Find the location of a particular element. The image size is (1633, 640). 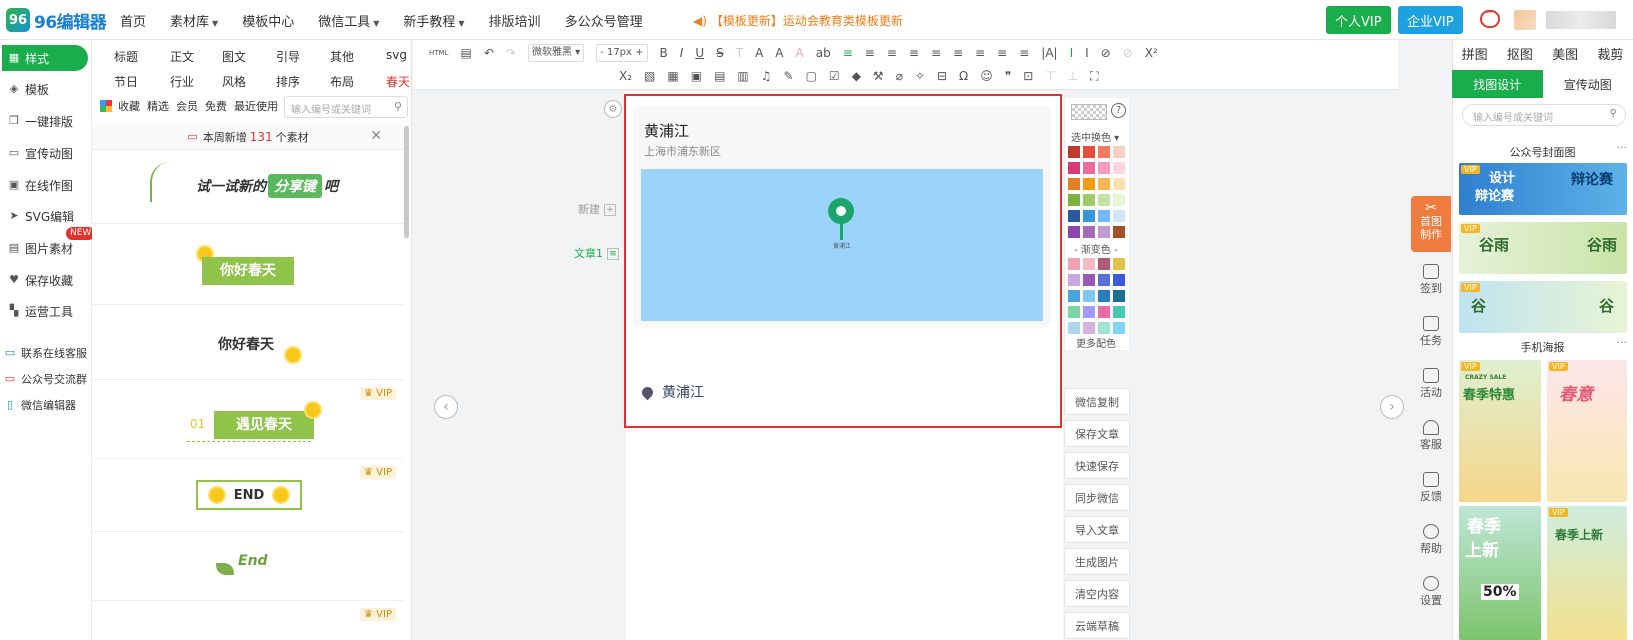

html-icon: HTML is located at coordinates (438, 53).